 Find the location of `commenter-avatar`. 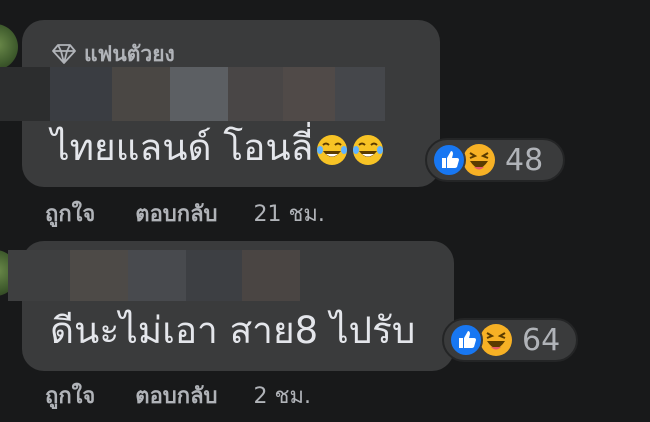

commenter-avatar is located at coordinates (9, 47).